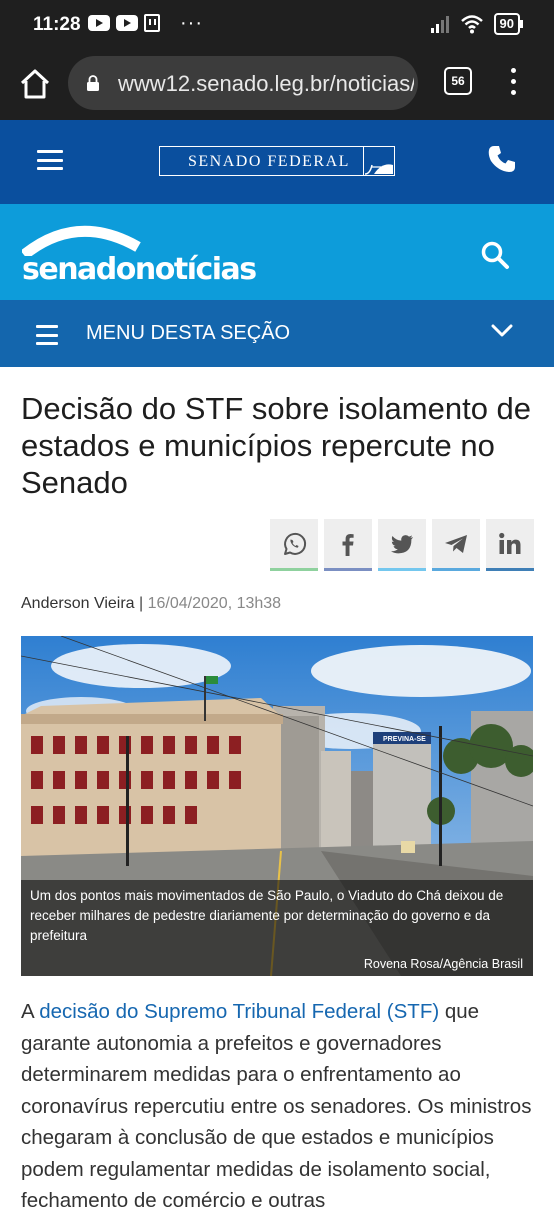 The height and width of the screenshot is (1217, 554). Describe the element at coordinates (35, 84) in the screenshot. I see `home-icon` at that location.